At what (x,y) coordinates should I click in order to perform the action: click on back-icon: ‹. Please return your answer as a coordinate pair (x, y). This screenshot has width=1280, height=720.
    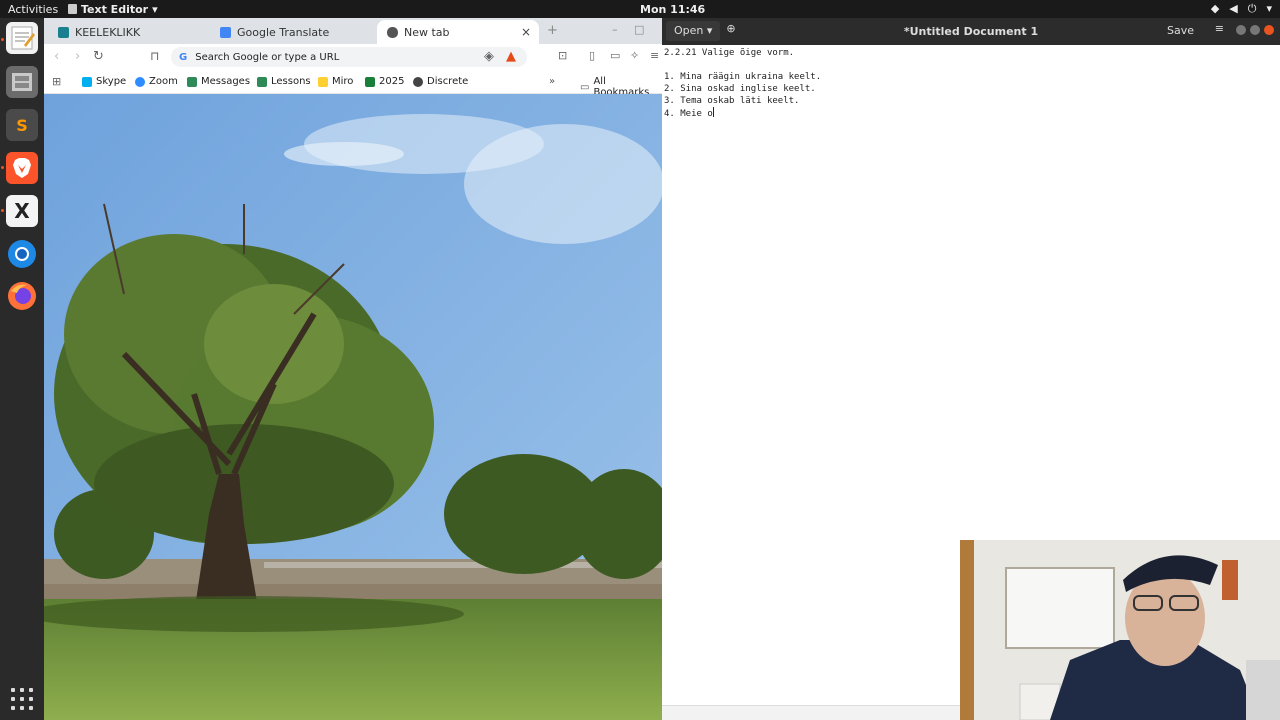
    Looking at the image, I should click on (56, 56).